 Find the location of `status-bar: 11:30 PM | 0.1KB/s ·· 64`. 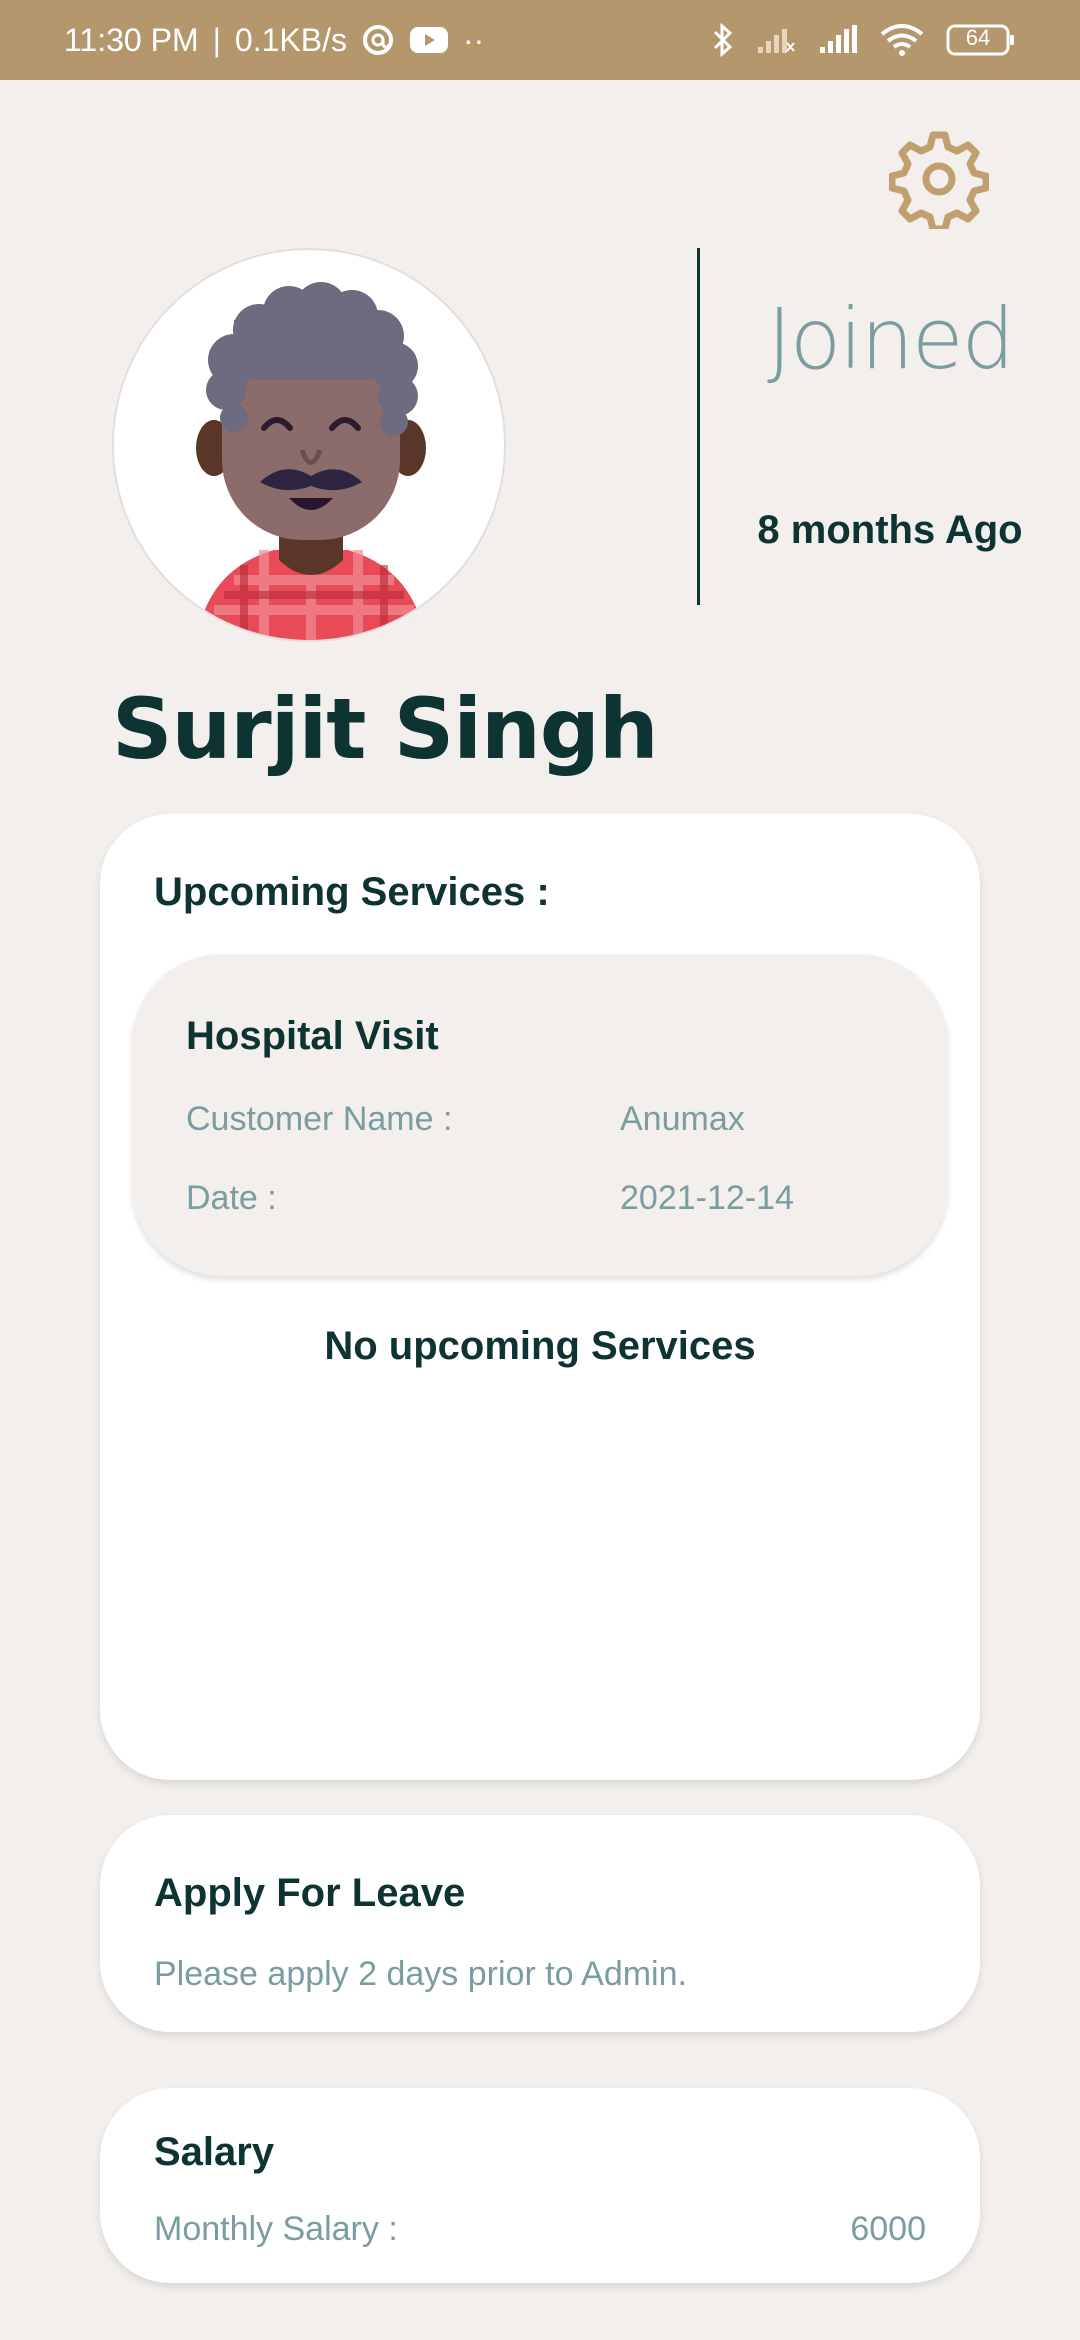

status-bar: 11:30 PM | 0.1KB/s ·· 64 is located at coordinates (540, 40).